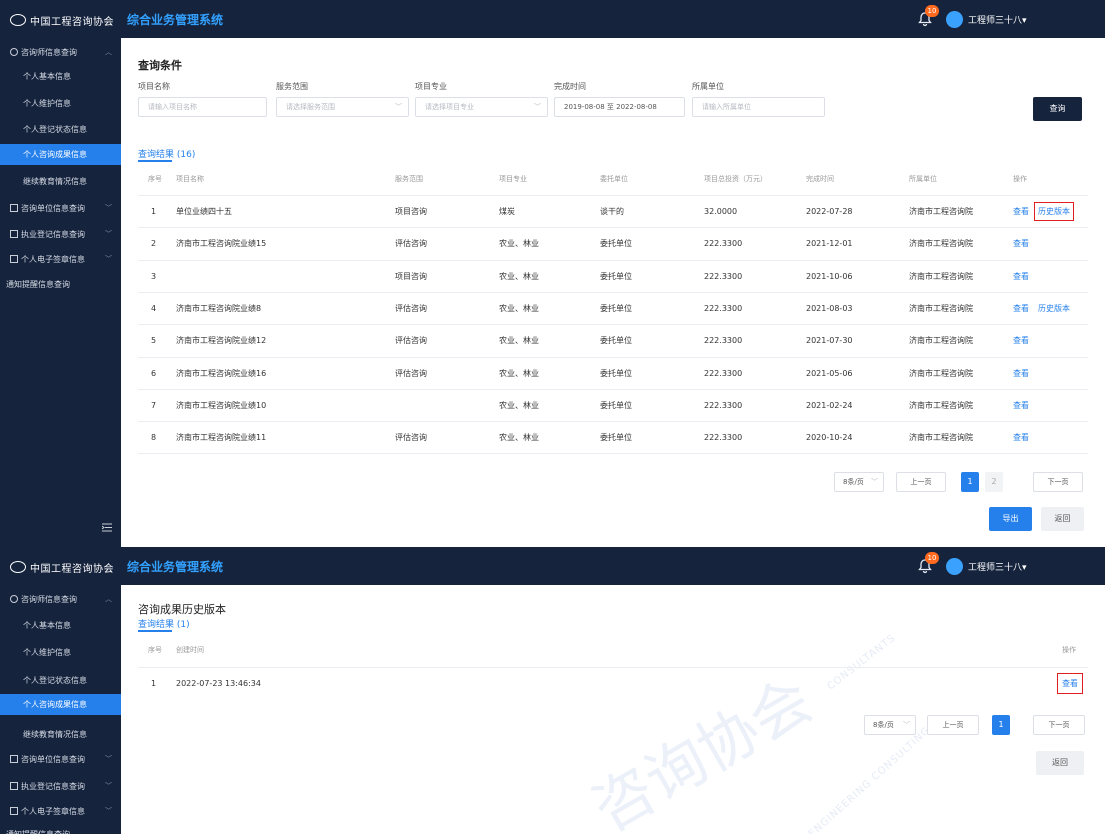 This screenshot has height=834, width=1105. What do you see at coordinates (780, 705) in the screenshot?
I see `watermark: 咨询协会 CONSULTANTS ENGINEERING CONSULTING` at bounding box center [780, 705].